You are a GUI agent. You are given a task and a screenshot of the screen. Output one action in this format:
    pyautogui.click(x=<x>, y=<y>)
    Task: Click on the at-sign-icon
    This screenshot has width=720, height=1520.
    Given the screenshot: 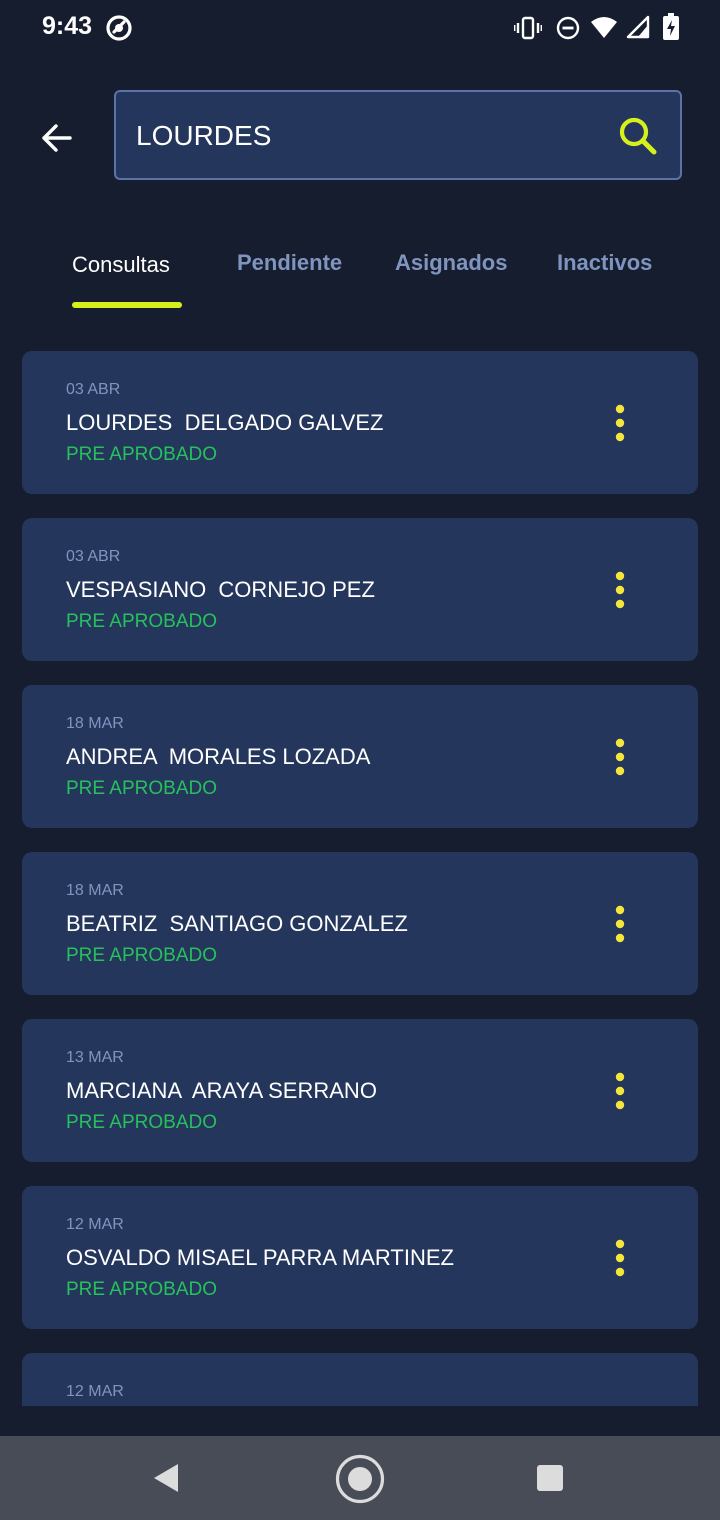 What is the action you would take?
    pyautogui.click(x=119, y=28)
    